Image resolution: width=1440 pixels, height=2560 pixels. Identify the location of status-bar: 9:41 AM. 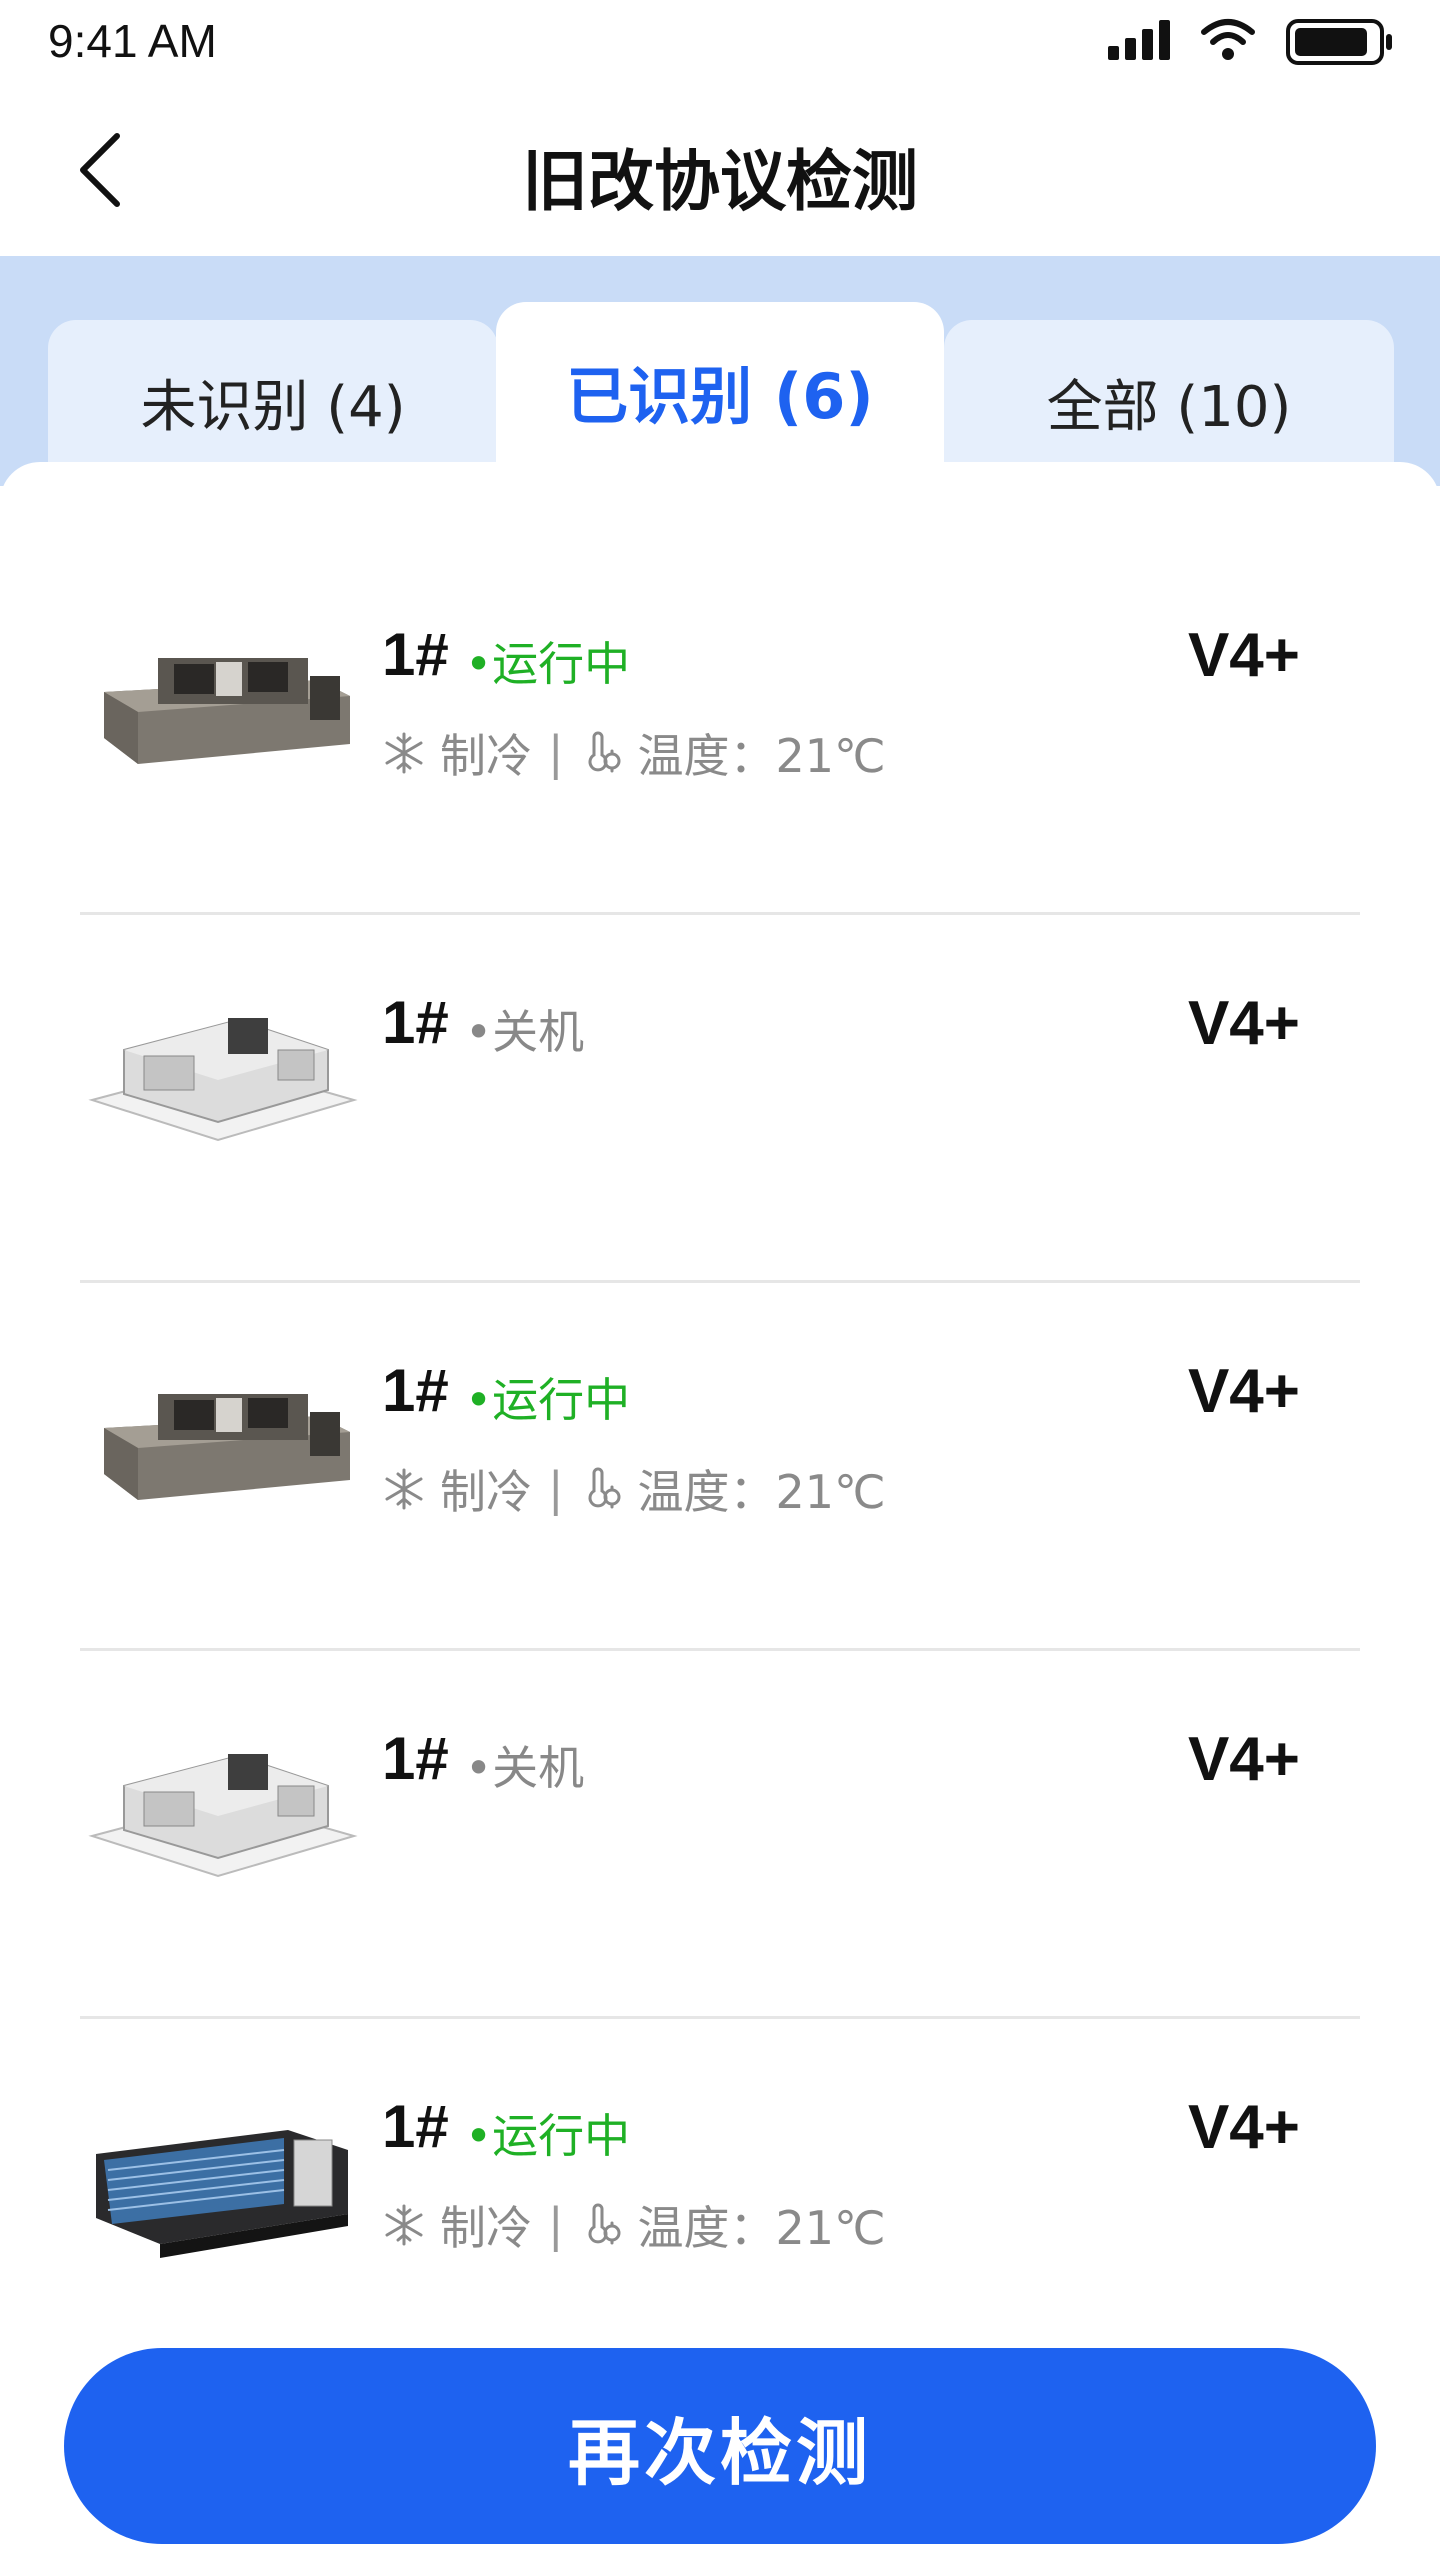
(720, 42).